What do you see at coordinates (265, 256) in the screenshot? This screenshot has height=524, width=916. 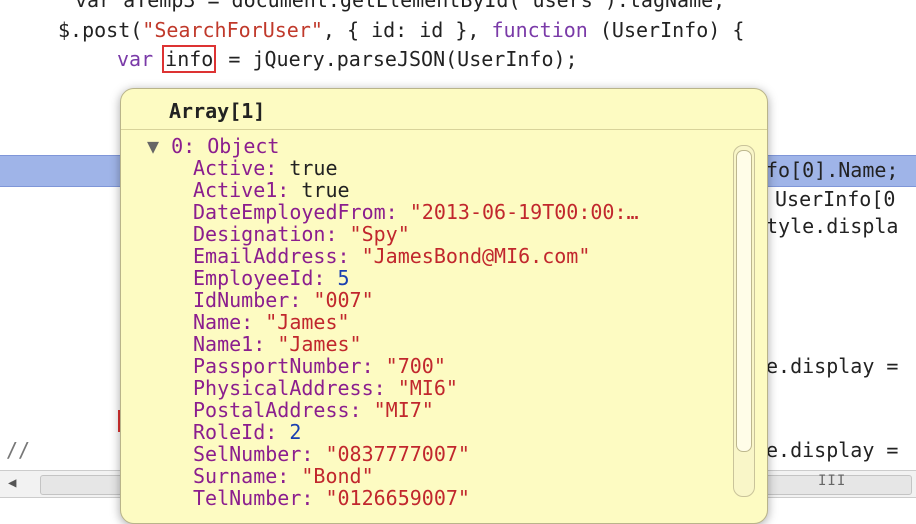 I see `property-name: EmailAddress` at bounding box center [265, 256].